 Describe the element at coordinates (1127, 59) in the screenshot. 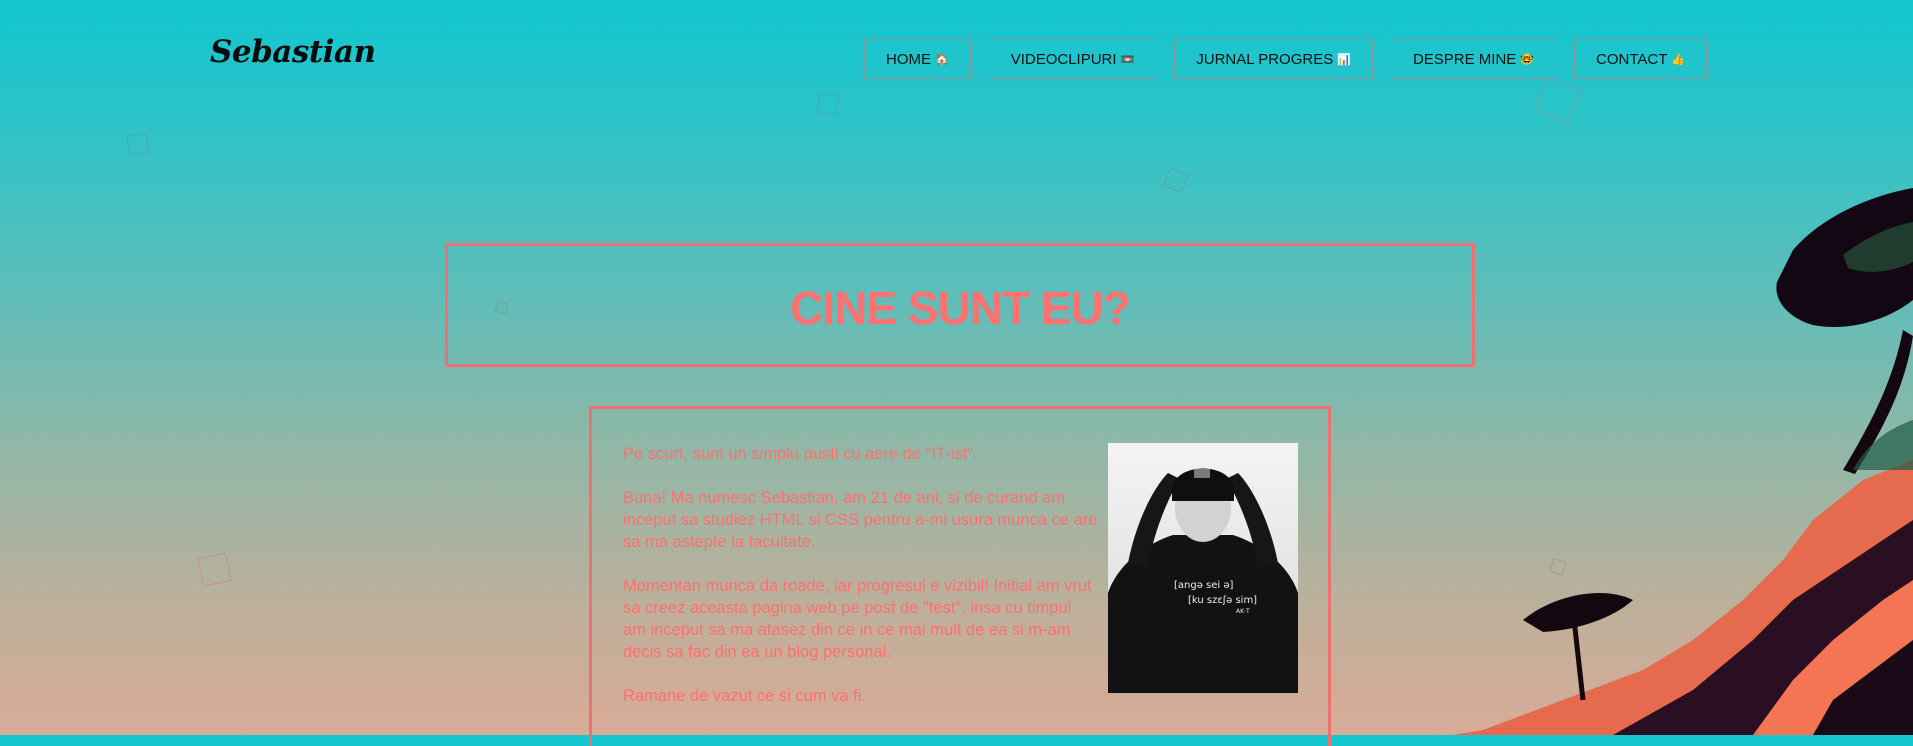

I see `videocassette-icon: 📼` at that location.